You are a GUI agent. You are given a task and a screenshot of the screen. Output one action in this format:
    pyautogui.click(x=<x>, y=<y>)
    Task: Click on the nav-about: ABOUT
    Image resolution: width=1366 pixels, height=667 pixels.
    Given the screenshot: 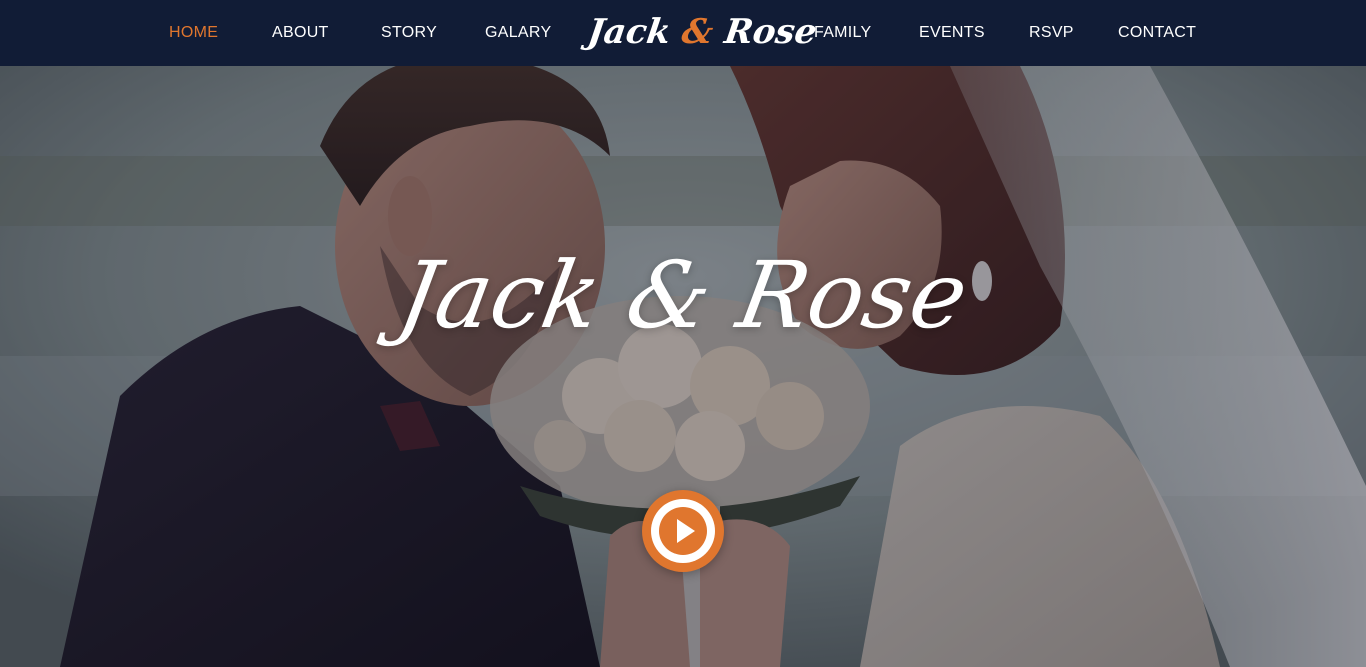 What is the action you would take?
    pyautogui.click(x=300, y=33)
    